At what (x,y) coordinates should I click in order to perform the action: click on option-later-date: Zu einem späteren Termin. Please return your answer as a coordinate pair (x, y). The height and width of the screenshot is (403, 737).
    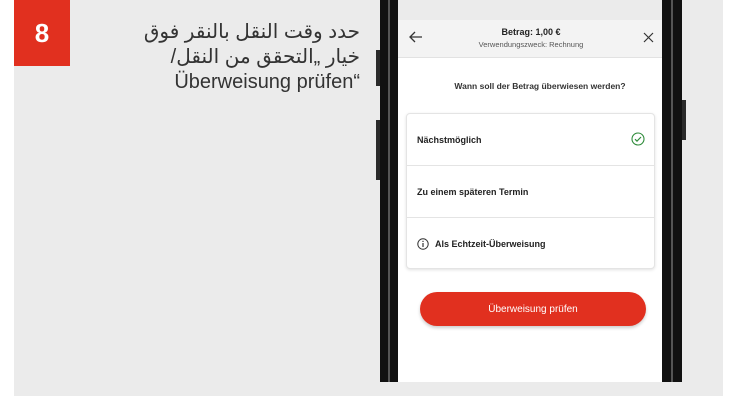
    Looking at the image, I should click on (530, 192).